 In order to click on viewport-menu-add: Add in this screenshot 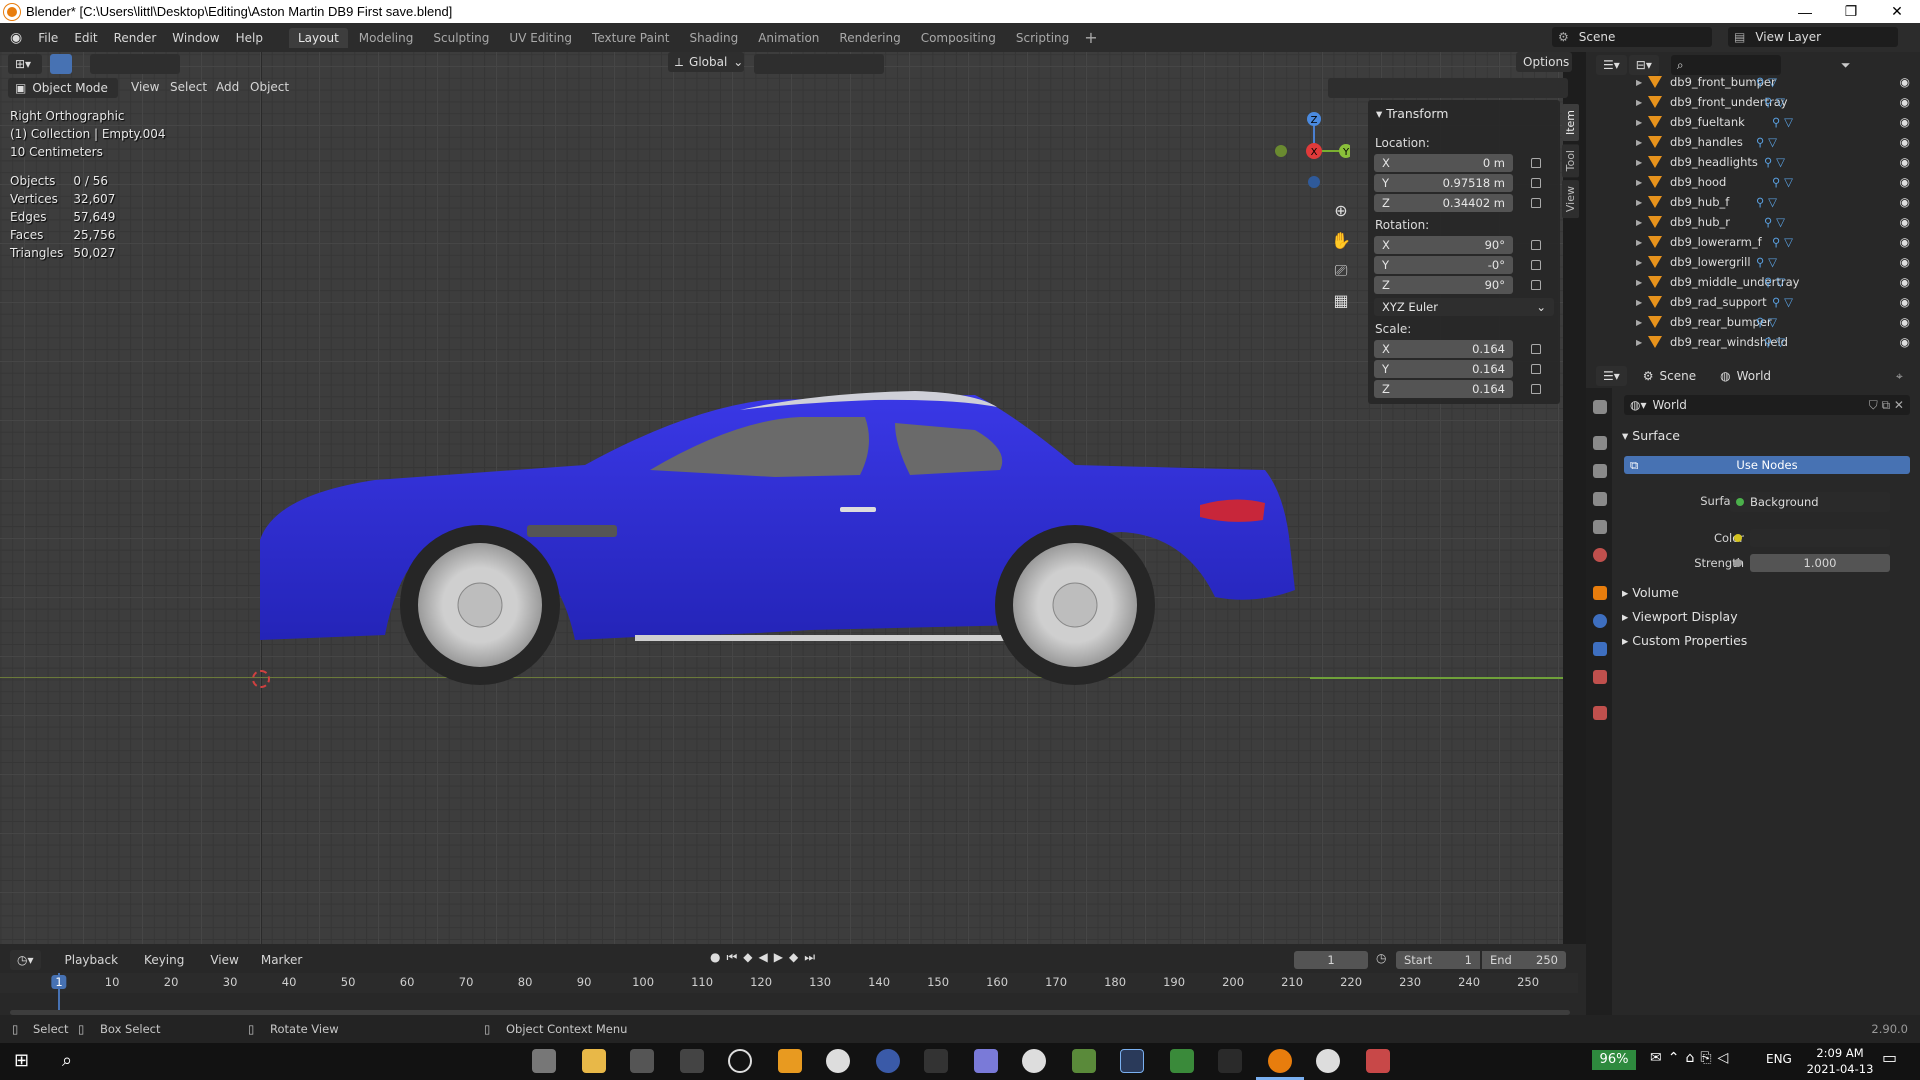, I will do `click(227, 87)`.